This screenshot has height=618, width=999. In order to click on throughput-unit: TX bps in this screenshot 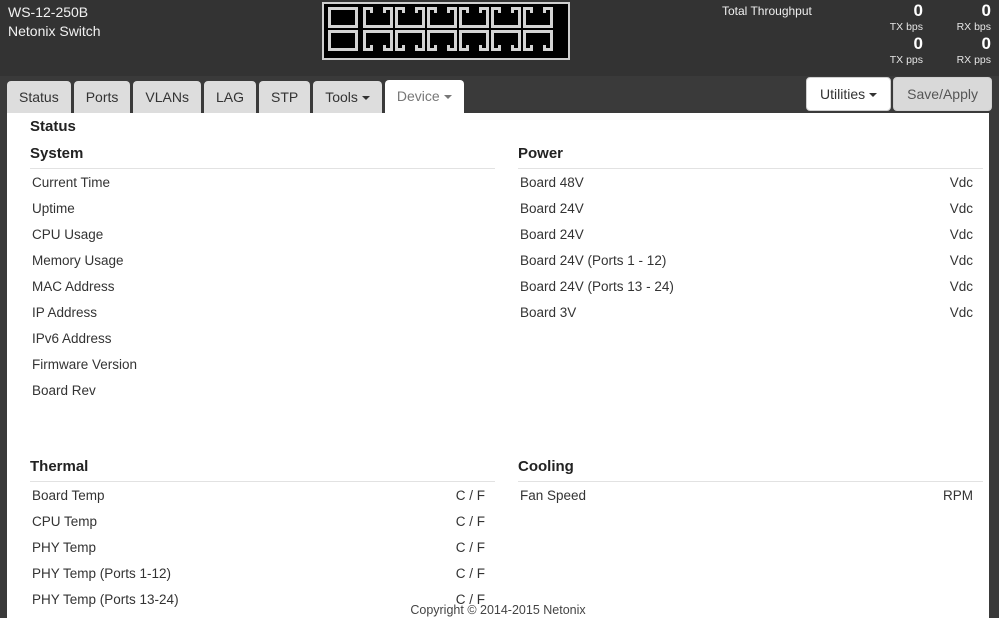, I will do `click(906, 27)`.